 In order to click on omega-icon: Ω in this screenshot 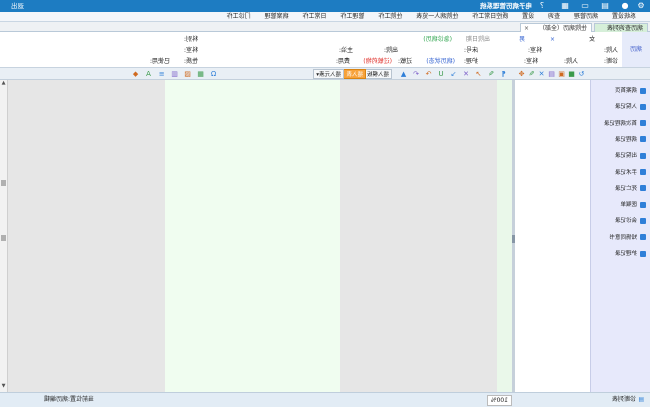, I will do `click(213, 74)`.